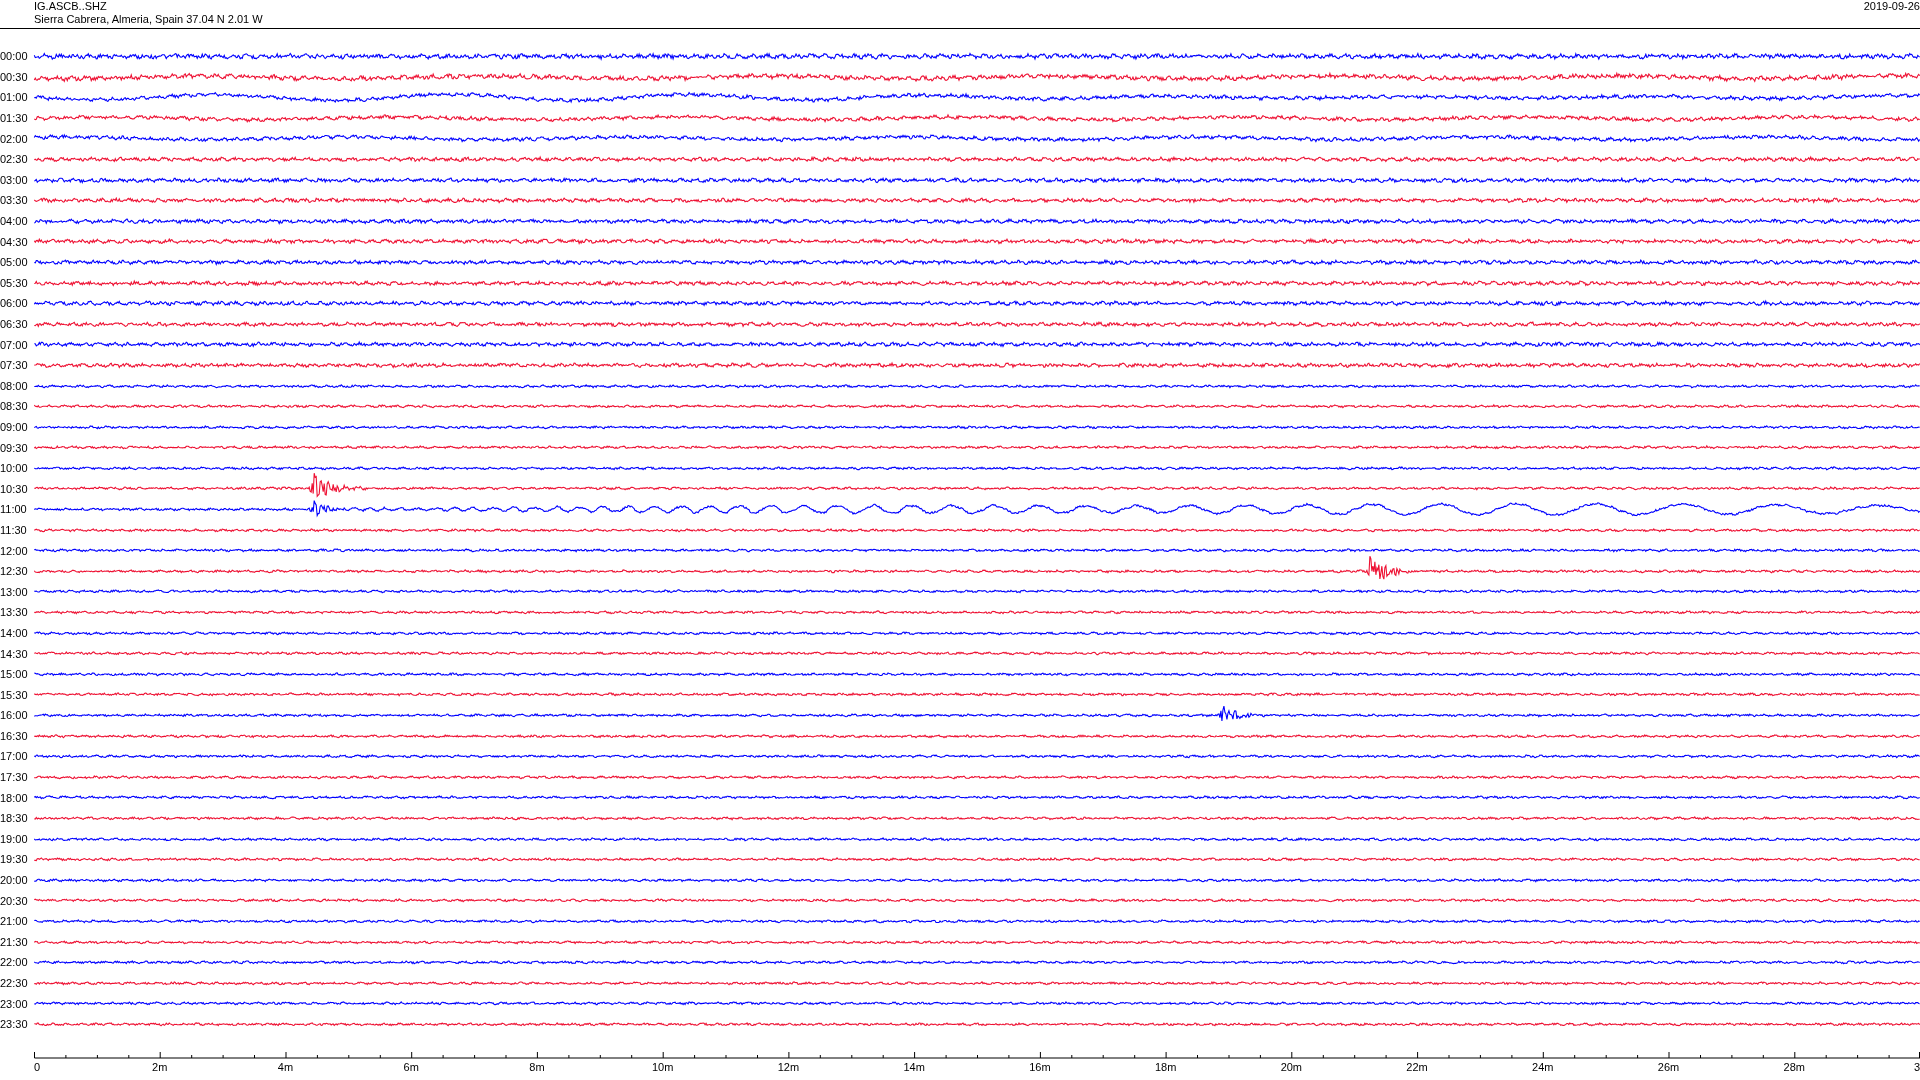 The image size is (1920, 1080). Describe the element at coordinates (14, 900) in the screenshot. I see `time-label: 20:30` at that location.